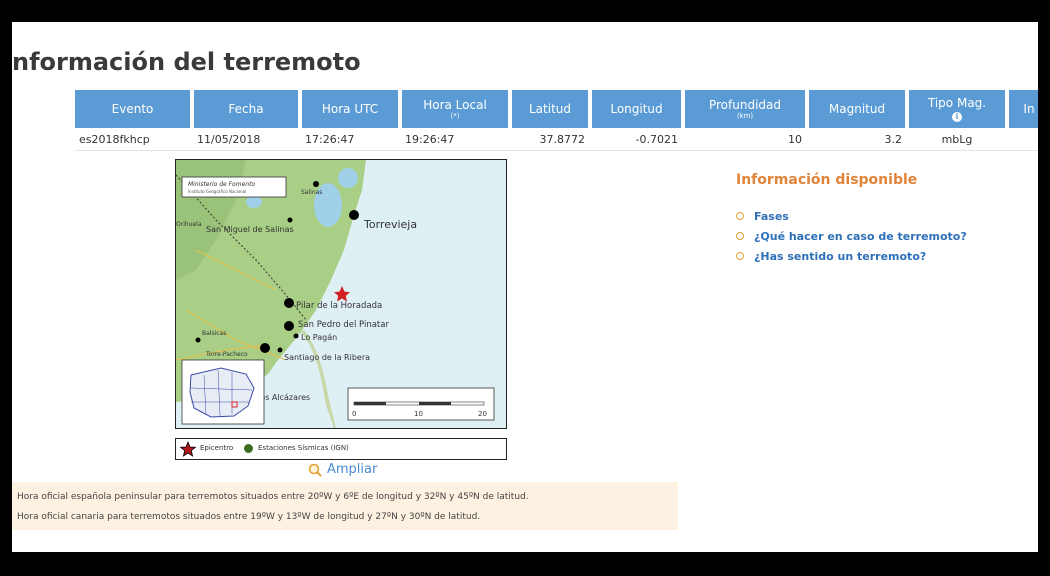 The width and height of the screenshot is (1050, 576). I want to click on header-latitud: Latitud, so click(550, 109).